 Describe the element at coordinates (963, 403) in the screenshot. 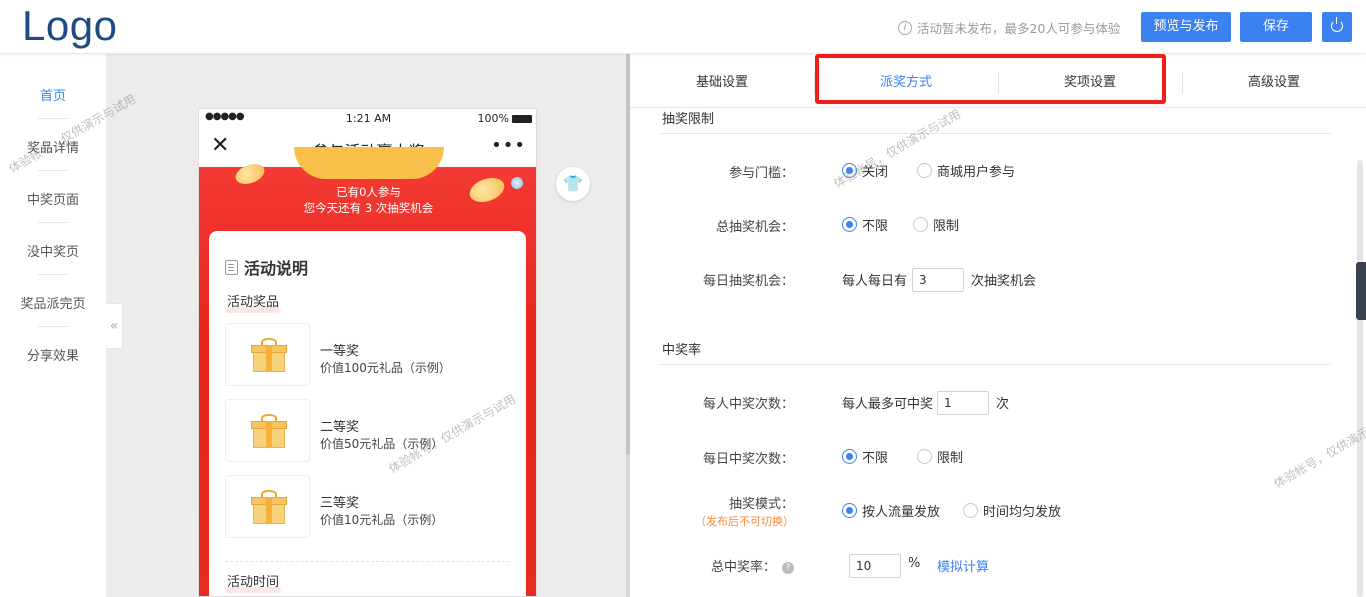

I see `win-count-input: 1` at that location.